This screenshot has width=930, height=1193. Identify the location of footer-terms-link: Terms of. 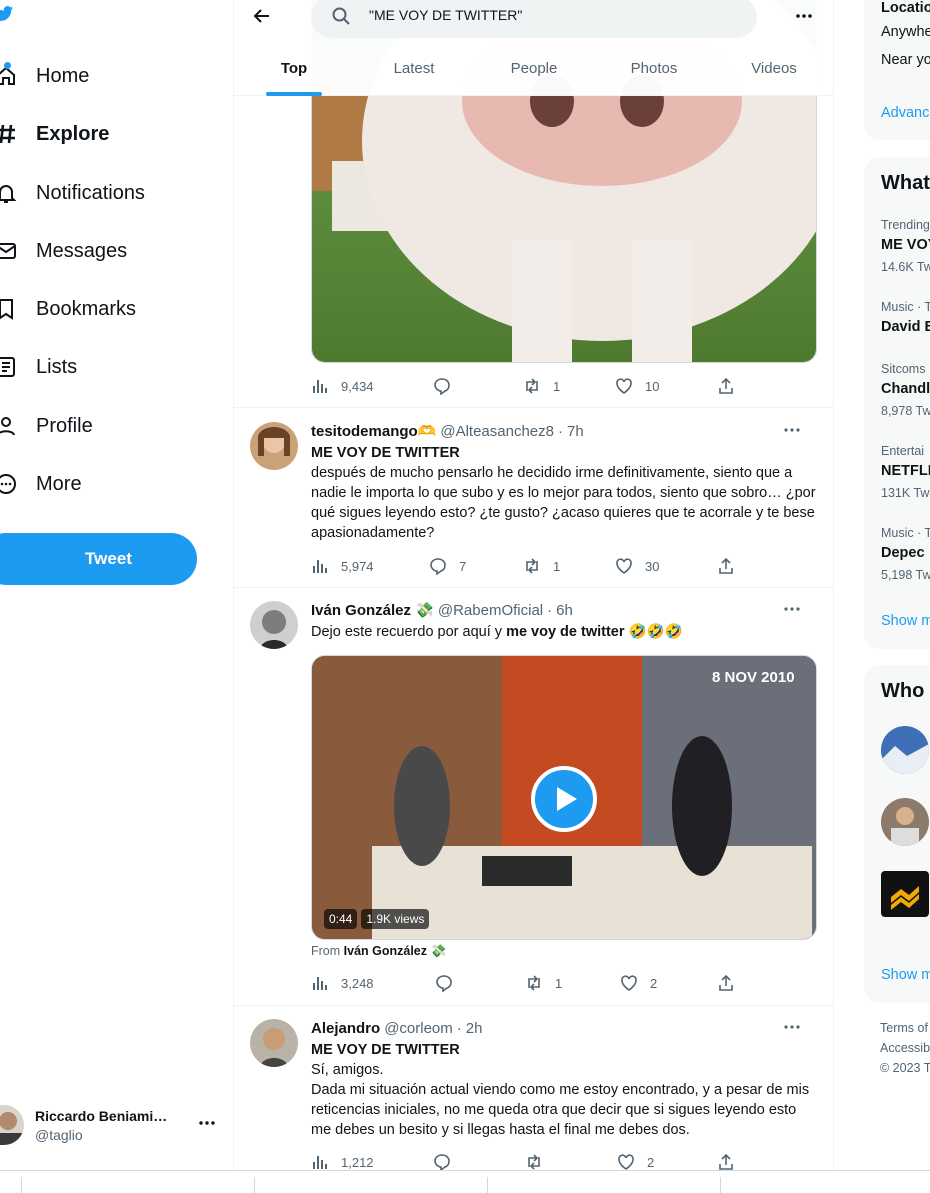
(904, 1028).